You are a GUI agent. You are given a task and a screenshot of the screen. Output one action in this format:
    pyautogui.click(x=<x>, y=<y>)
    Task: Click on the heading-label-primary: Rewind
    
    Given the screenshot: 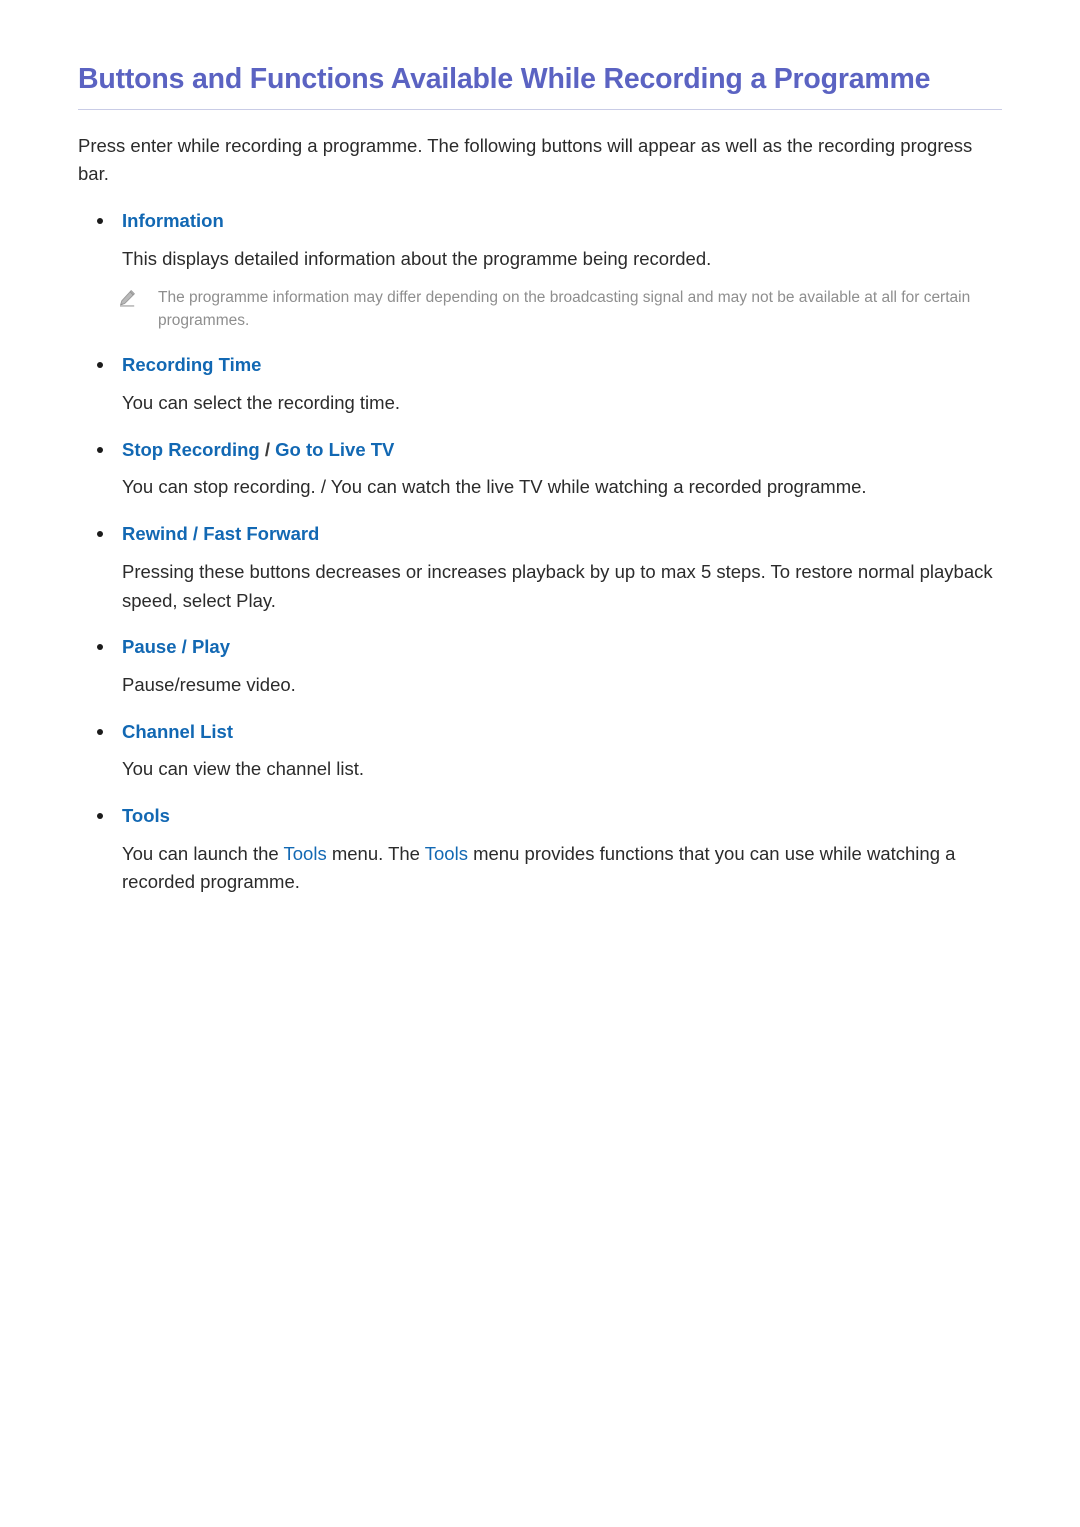 What is the action you would take?
    pyautogui.click(x=155, y=534)
    